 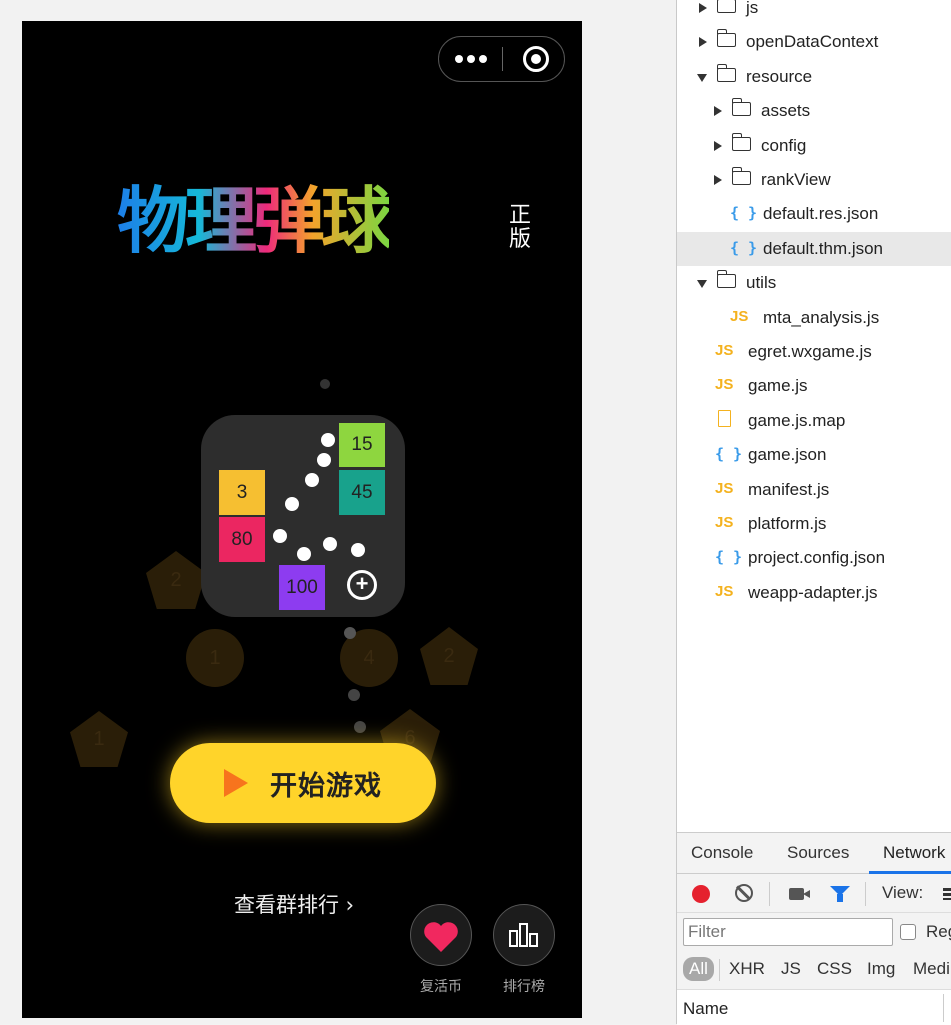 I want to click on file-tree-item-label: config, so click(x=784, y=145).